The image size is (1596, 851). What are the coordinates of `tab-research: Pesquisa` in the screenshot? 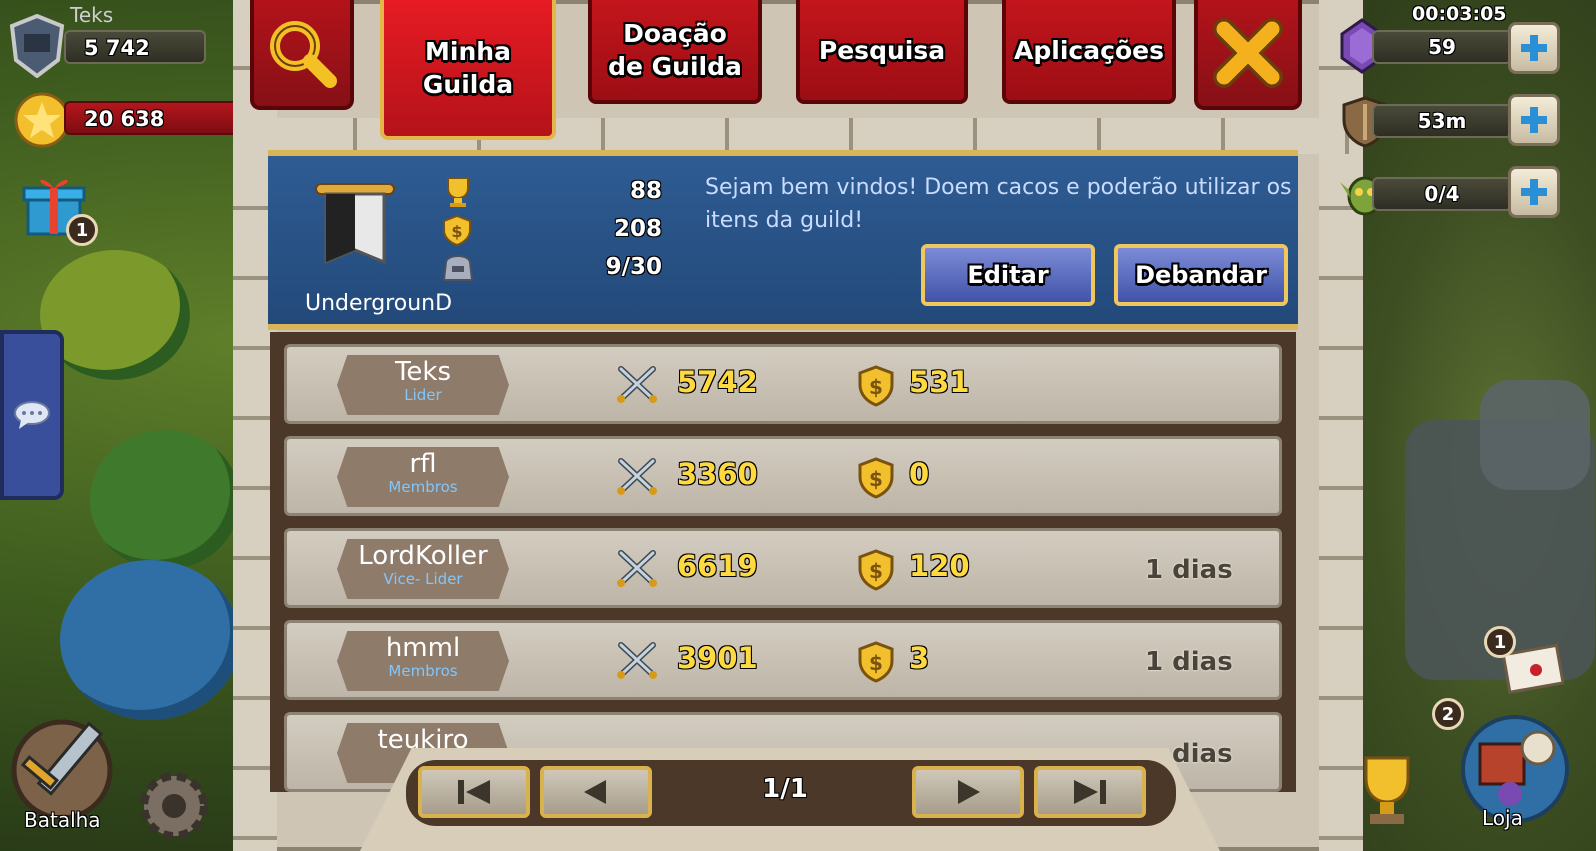 It's located at (882, 52).